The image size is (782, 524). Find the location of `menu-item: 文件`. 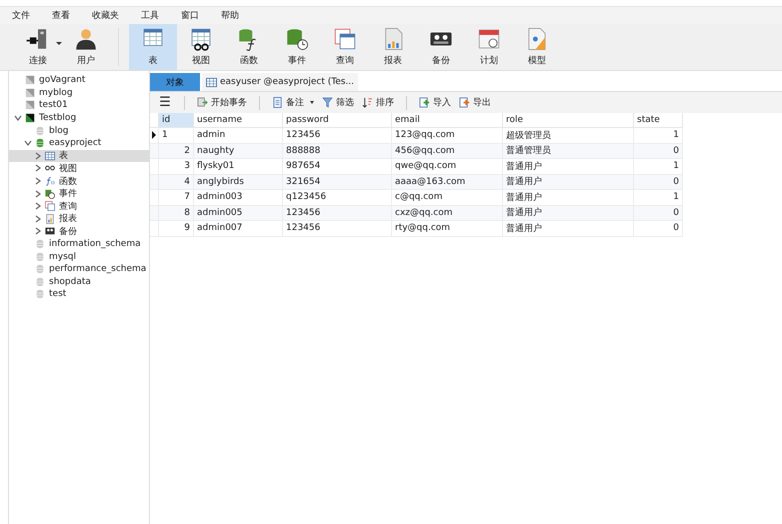

menu-item: 文件 is located at coordinates (21, 15).